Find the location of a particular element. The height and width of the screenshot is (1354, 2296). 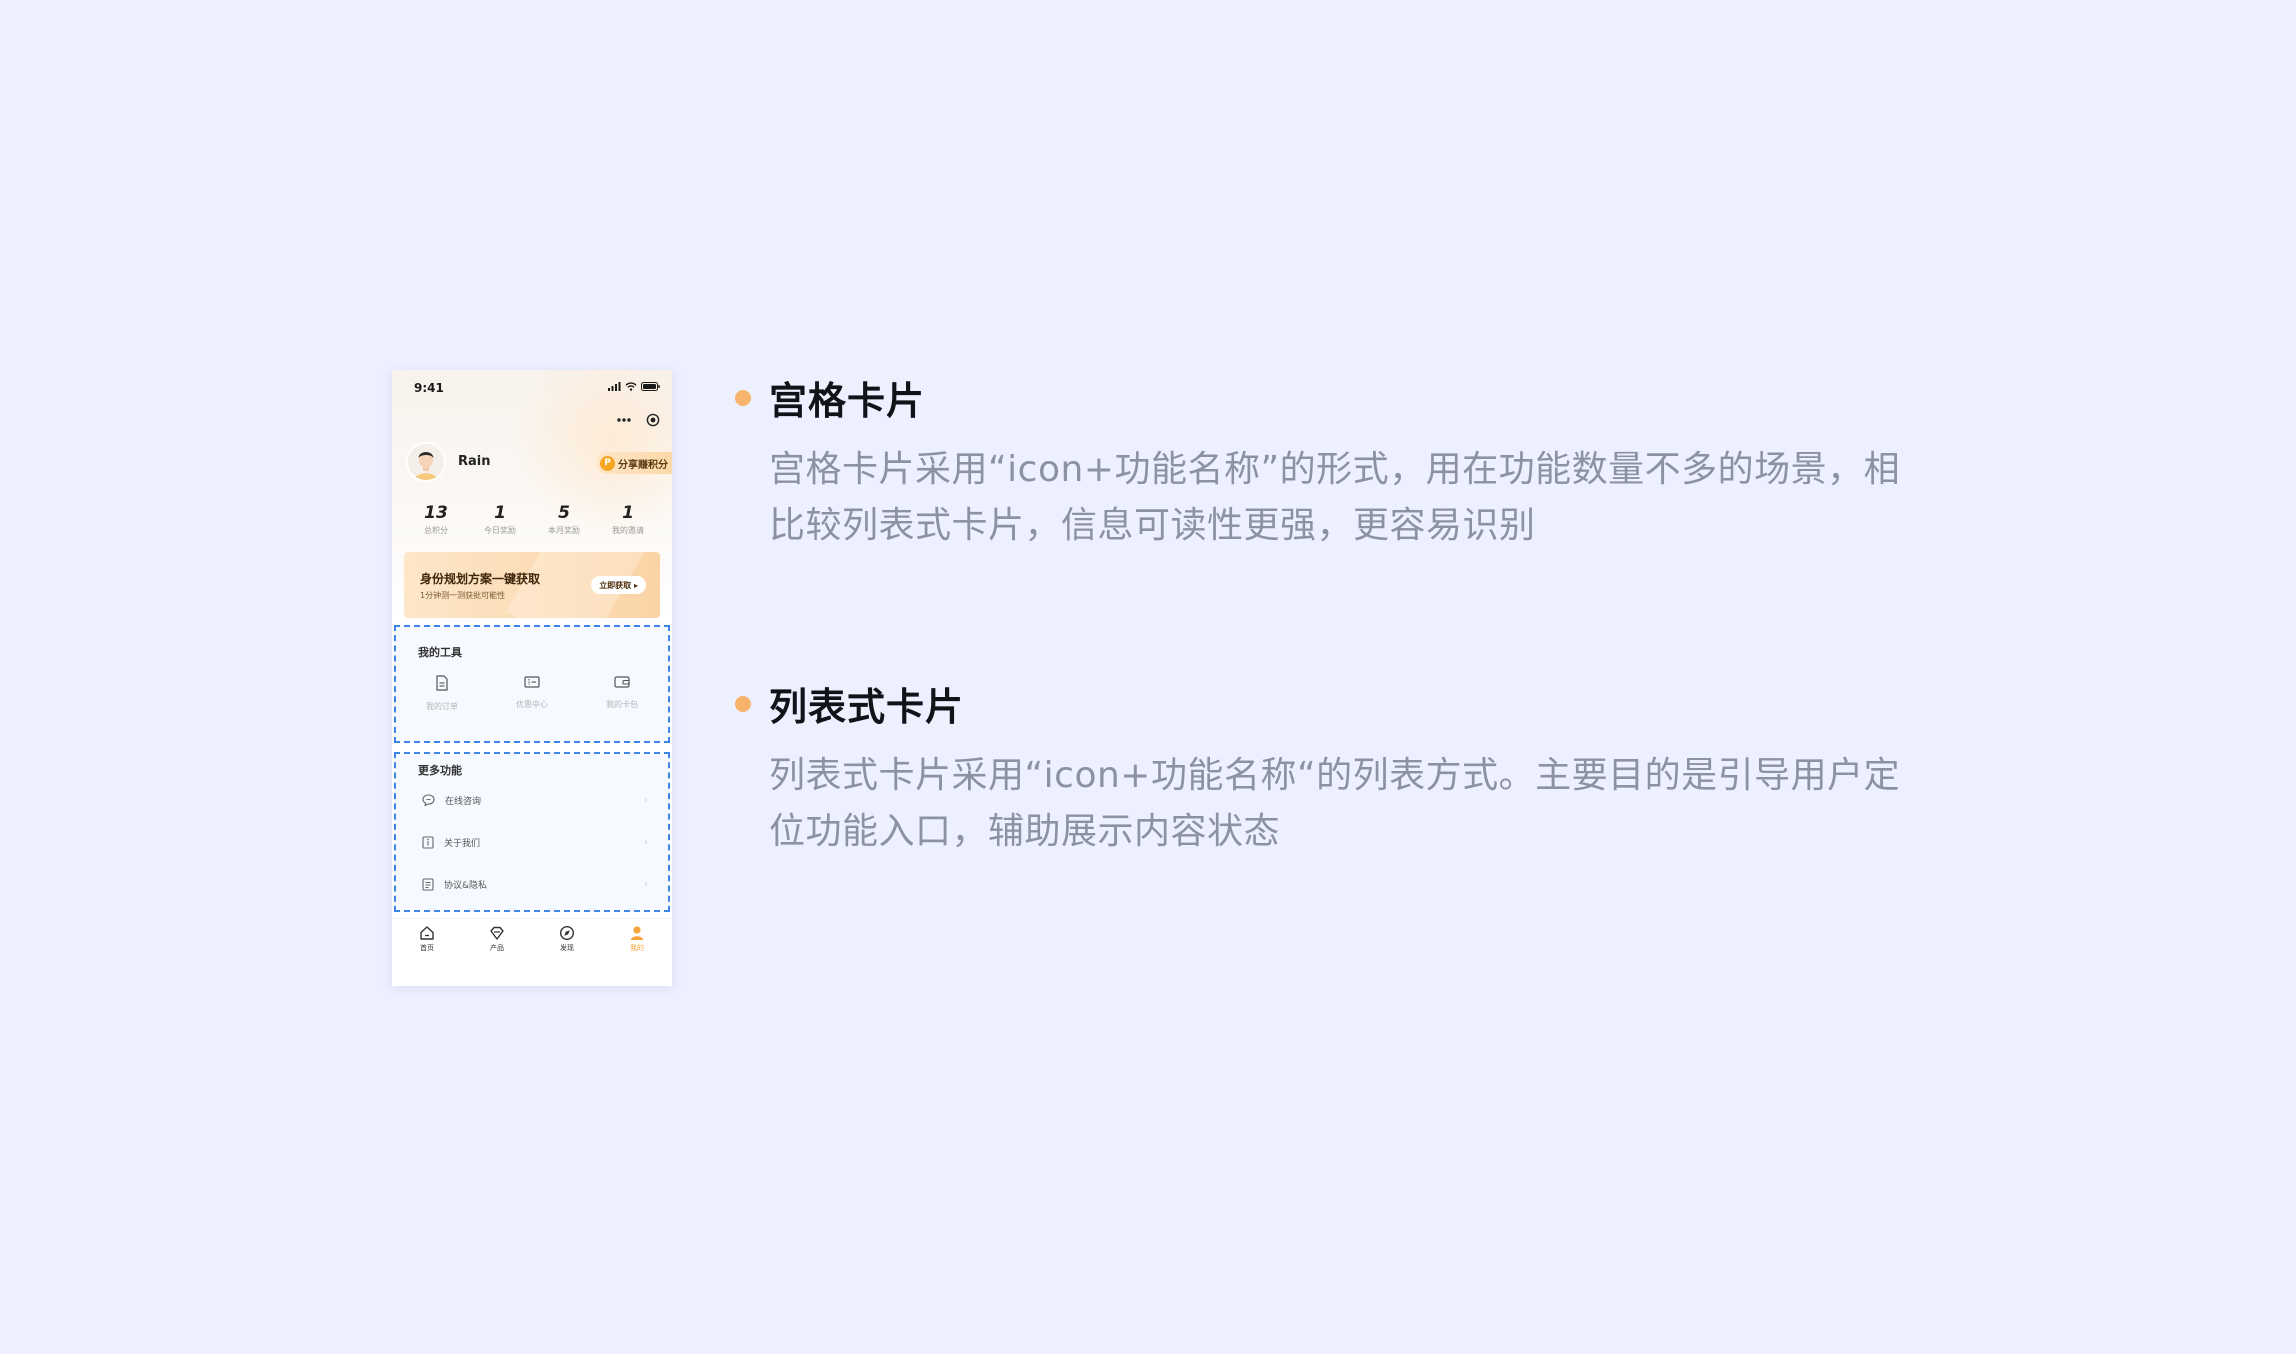

tools-grid: 我的订单 优惠中心 我的卡包 is located at coordinates (532, 693).